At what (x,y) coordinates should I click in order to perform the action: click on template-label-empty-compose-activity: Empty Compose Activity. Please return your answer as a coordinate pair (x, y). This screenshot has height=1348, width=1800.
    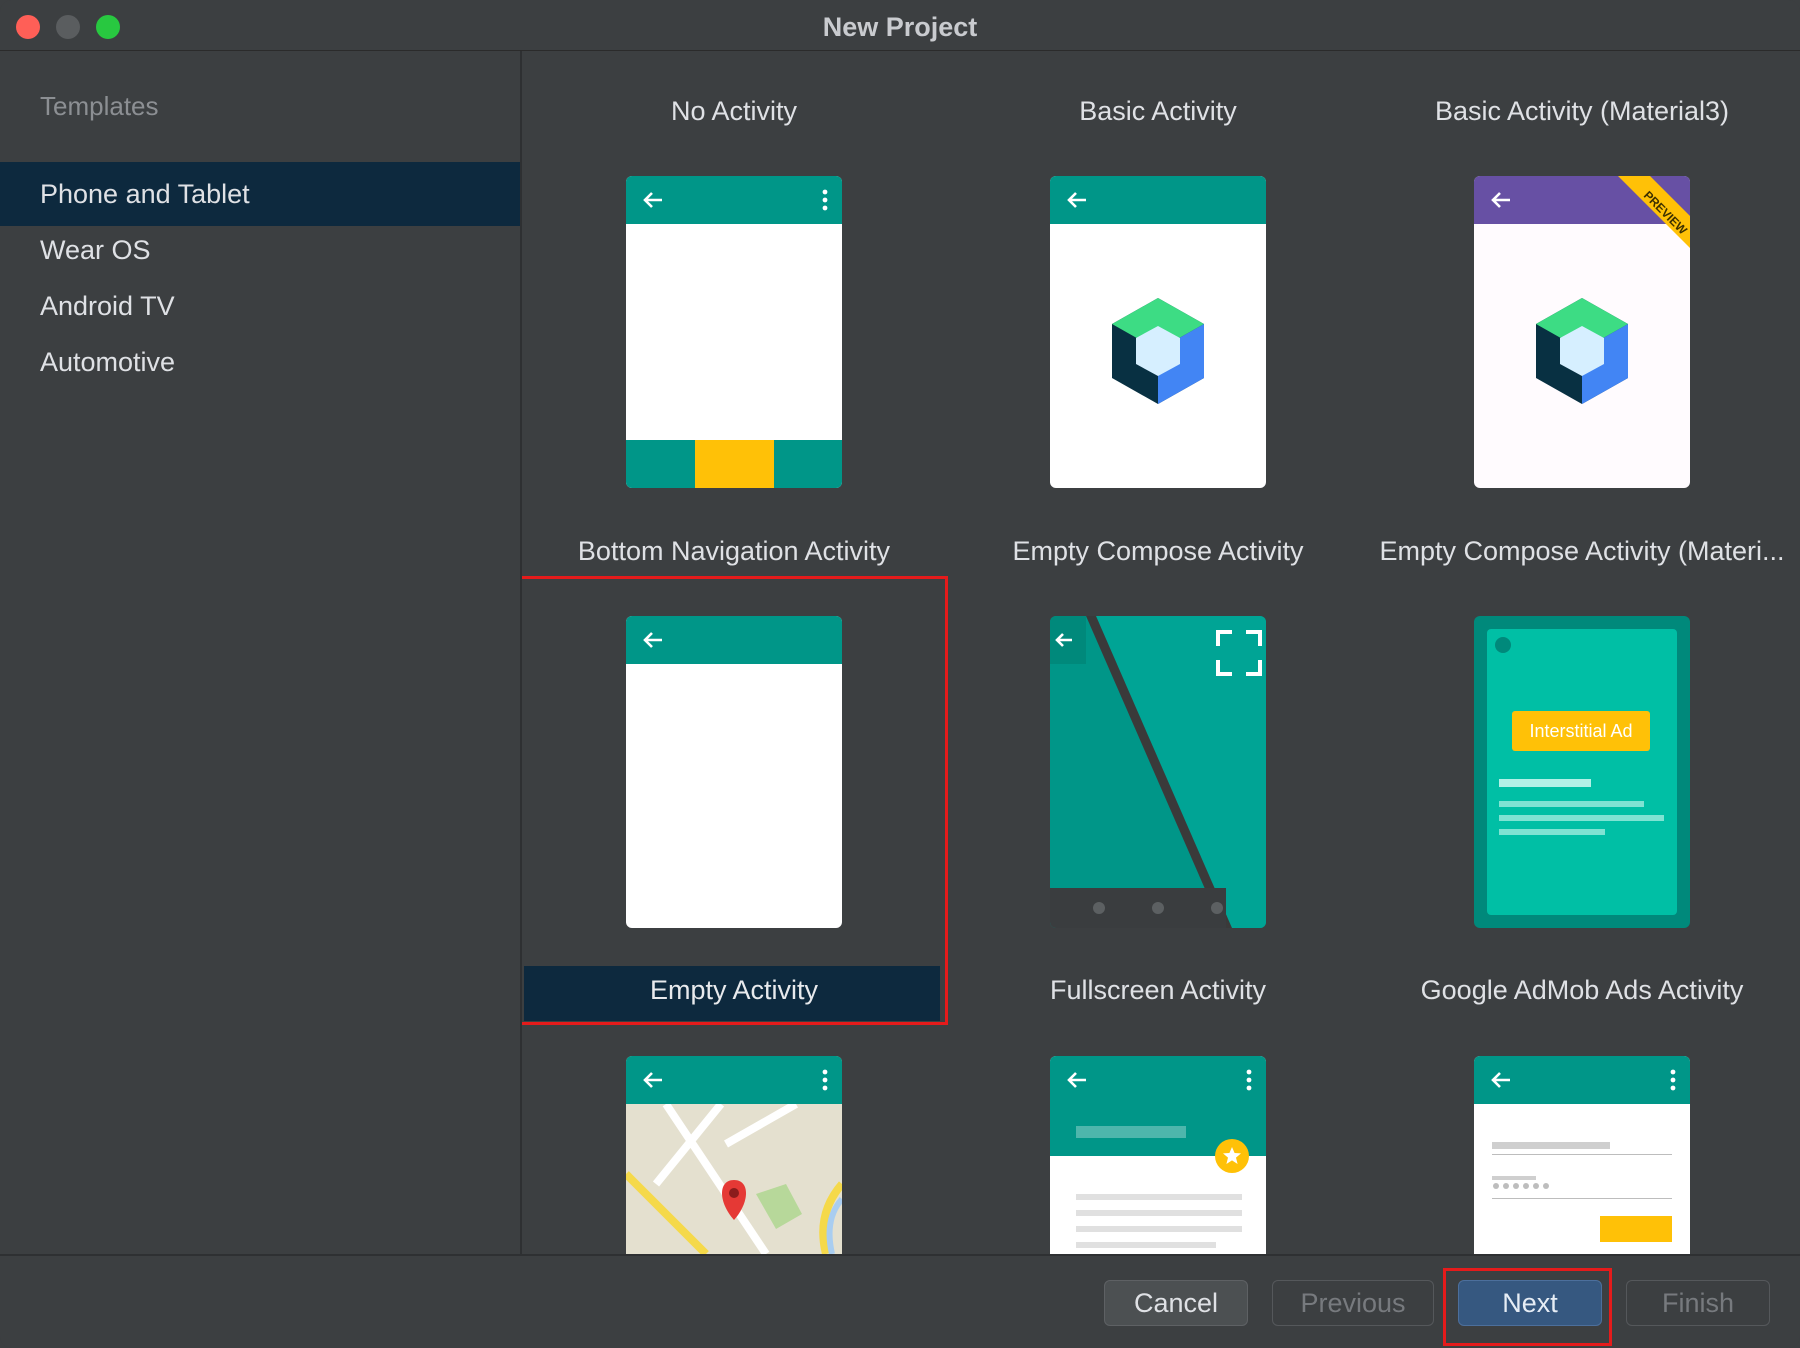
    Looking at the image, I should click on (1158, 551).